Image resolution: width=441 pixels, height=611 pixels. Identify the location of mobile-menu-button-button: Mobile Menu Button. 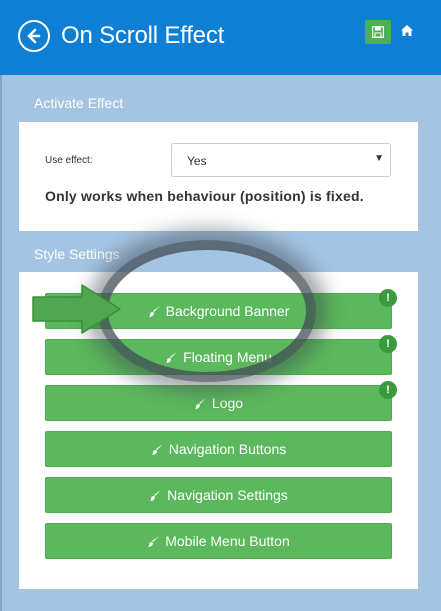
(218, 541).